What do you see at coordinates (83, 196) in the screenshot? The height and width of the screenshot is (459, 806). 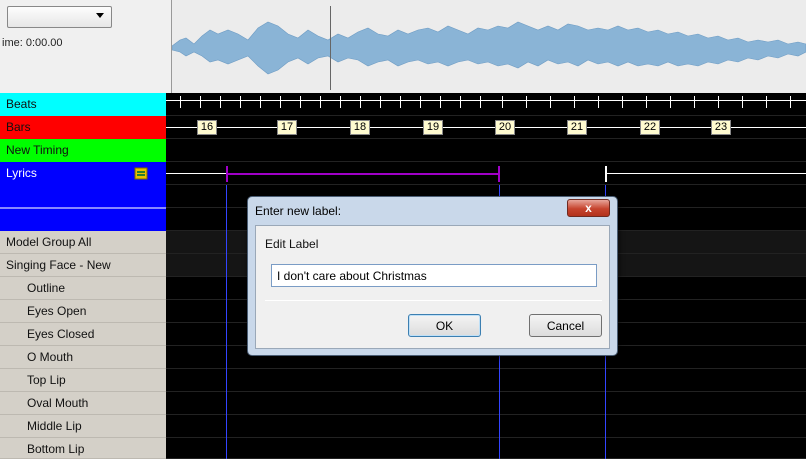 I see `phrases-label` at bounding box center [83, 196].